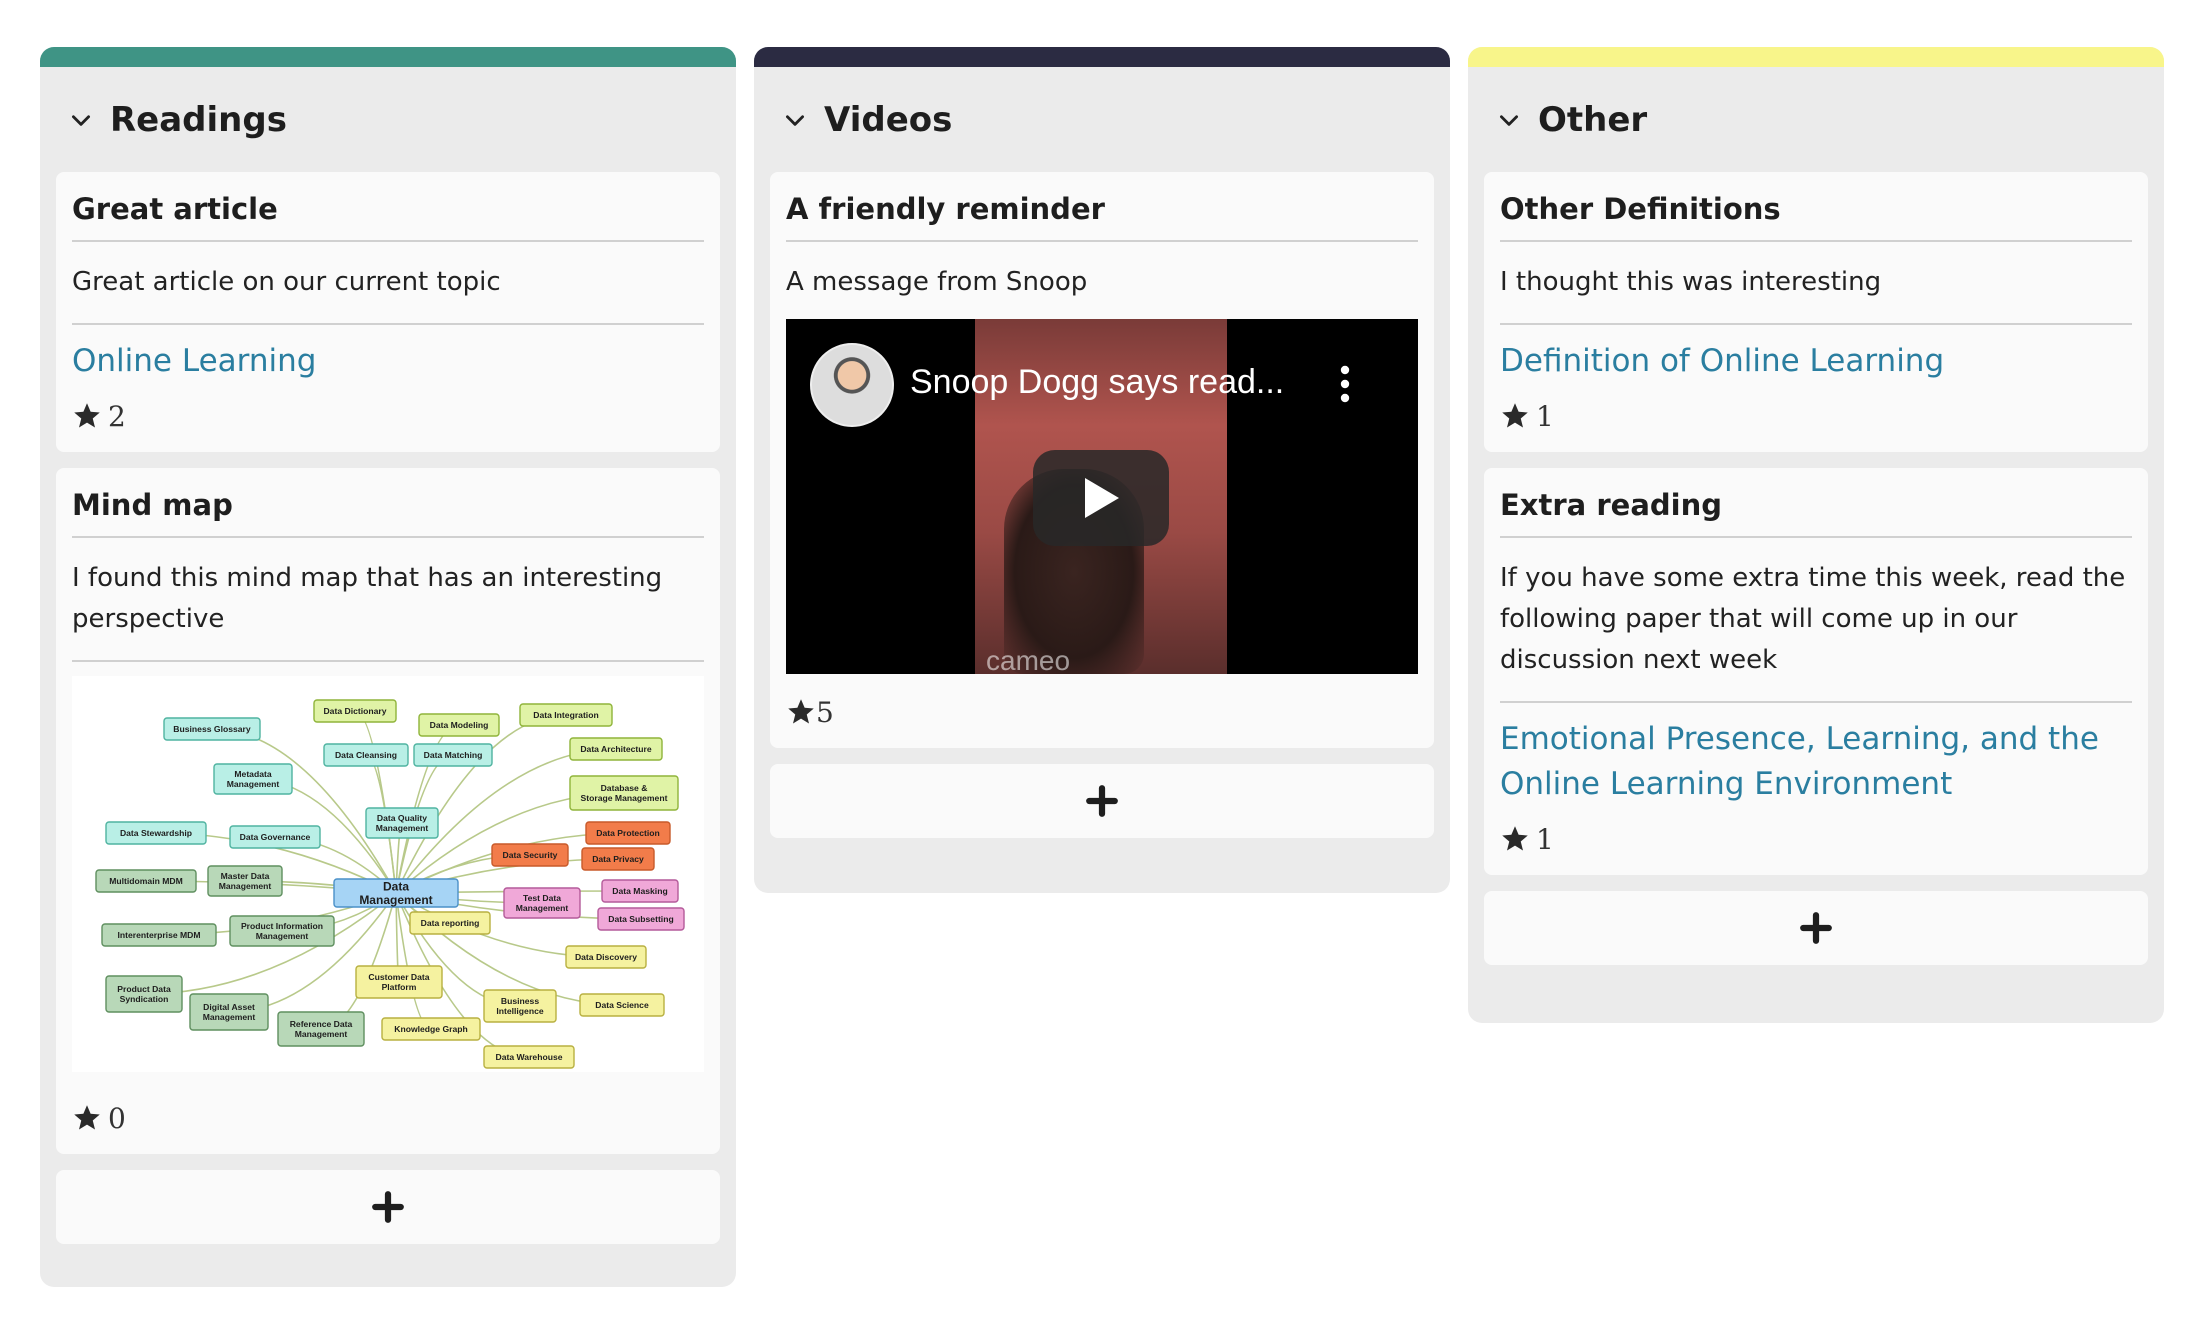 Image resolution: width=2192 pixels, height=1338 pixels. Describe the element at coordinates (282, 926) in the screenshot. I see `svg-text: Product Information` at that location.